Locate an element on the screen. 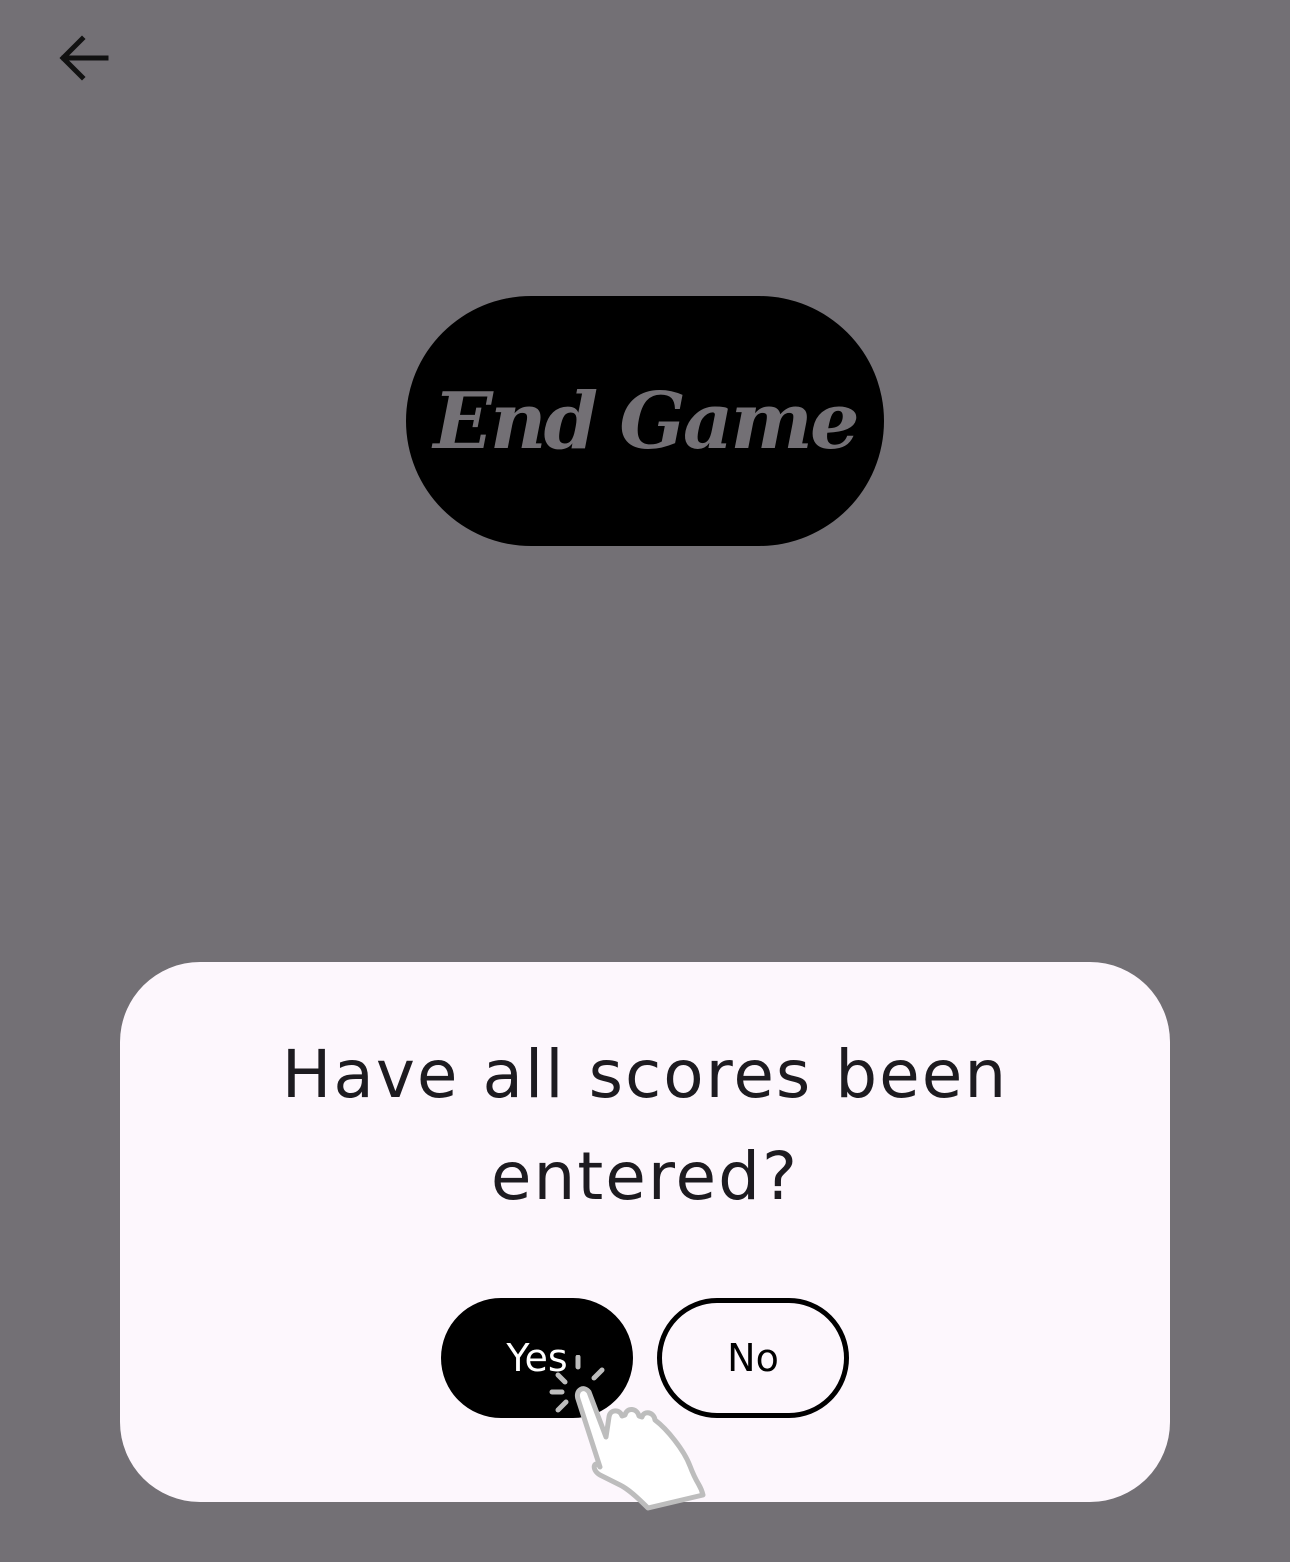 The image size is (1290, 1562). arrow-left-icon is located at coordinates (84, 58).